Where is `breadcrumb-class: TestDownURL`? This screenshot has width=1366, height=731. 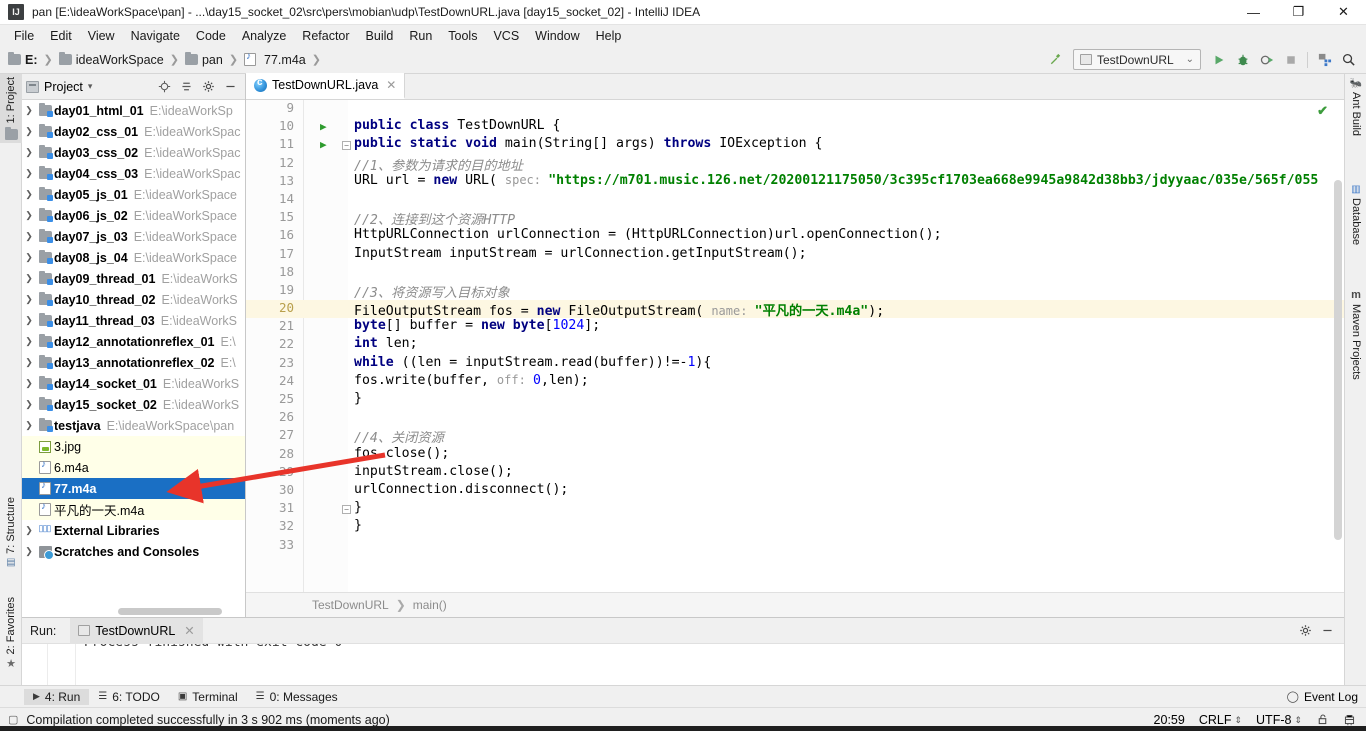
breadcrumb-class: TestDownURL is located at coordinates (350, 605).